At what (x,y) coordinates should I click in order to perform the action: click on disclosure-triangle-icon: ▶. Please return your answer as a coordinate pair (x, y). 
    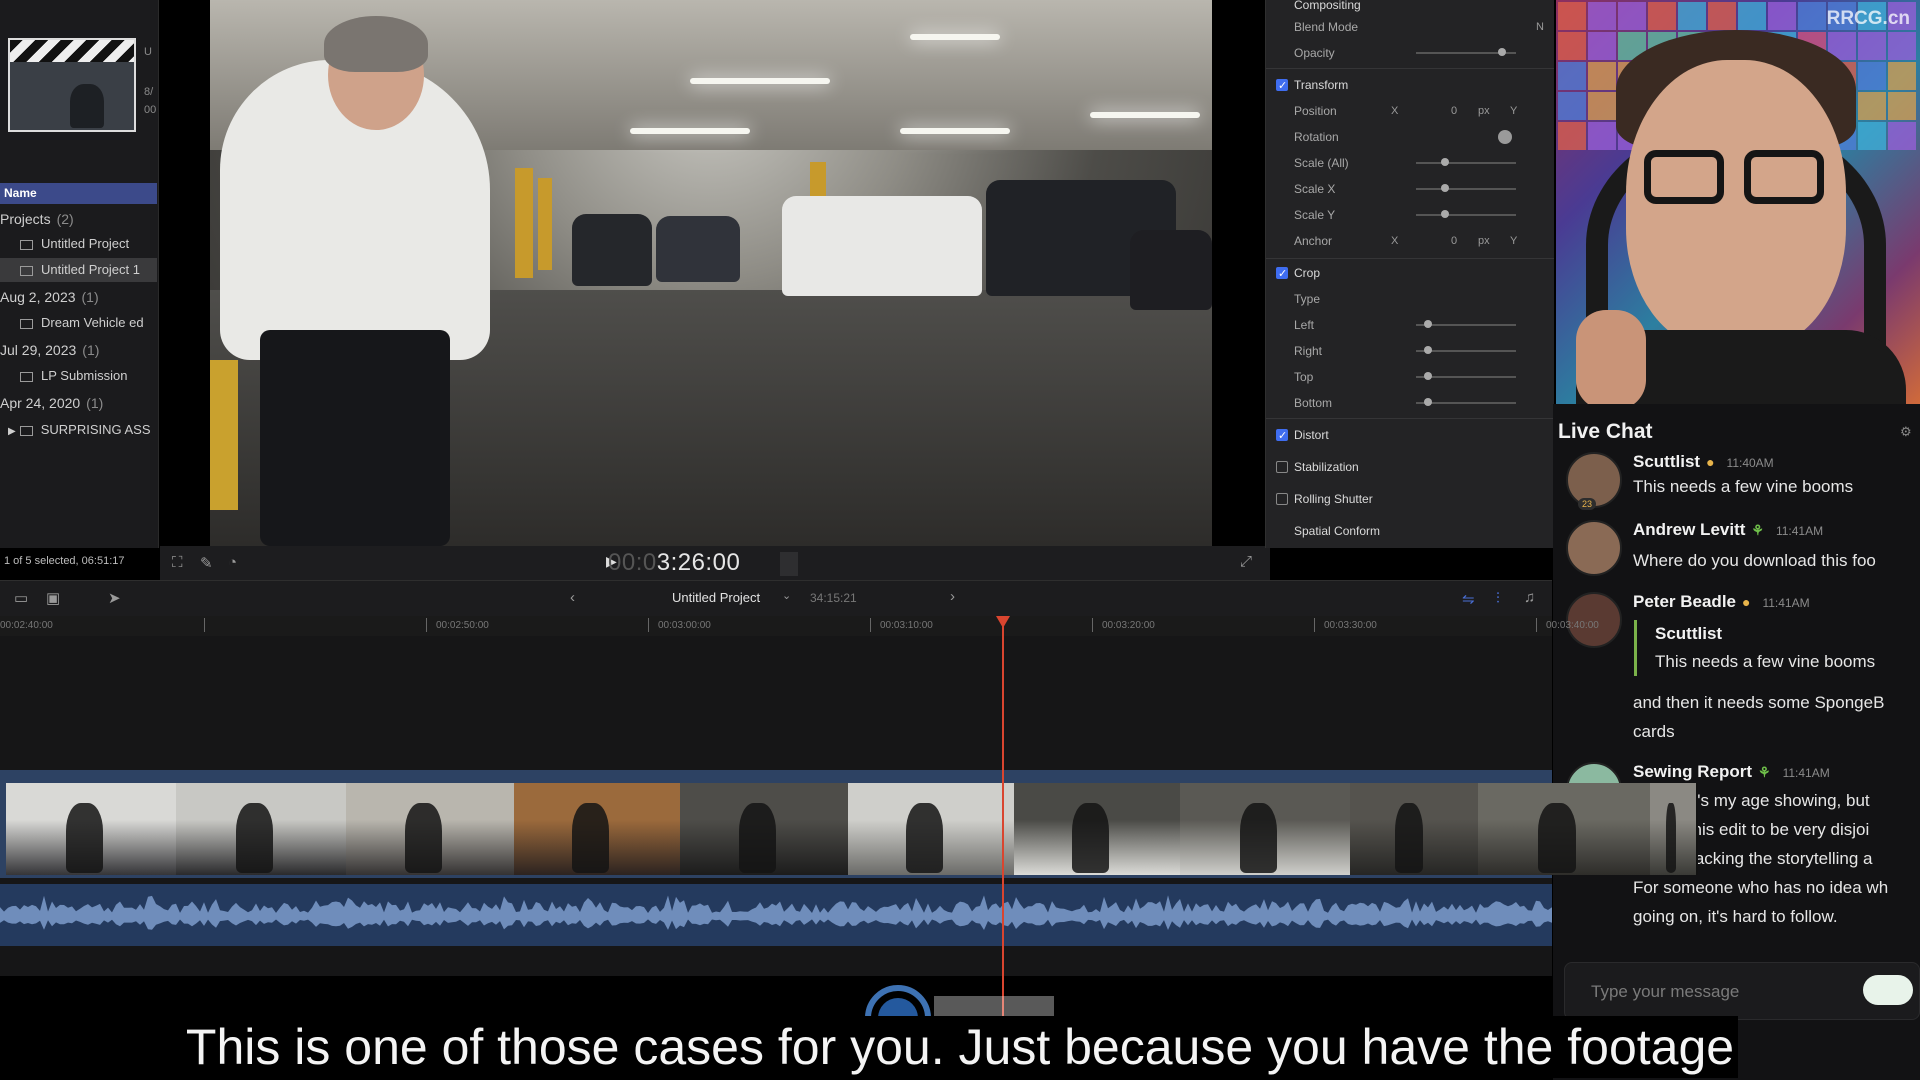
    Looking at the image, I should click on (12, 431).